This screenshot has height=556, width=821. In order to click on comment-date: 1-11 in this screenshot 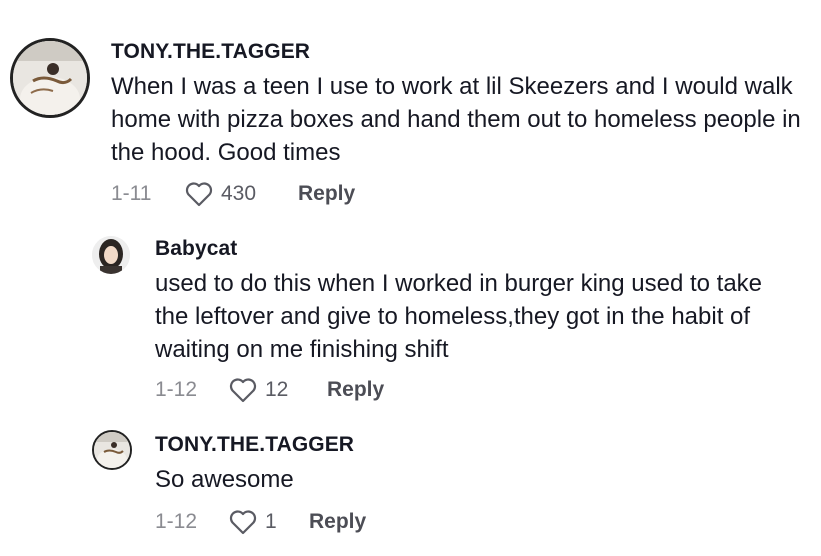, I will do `click(131, 193)`.